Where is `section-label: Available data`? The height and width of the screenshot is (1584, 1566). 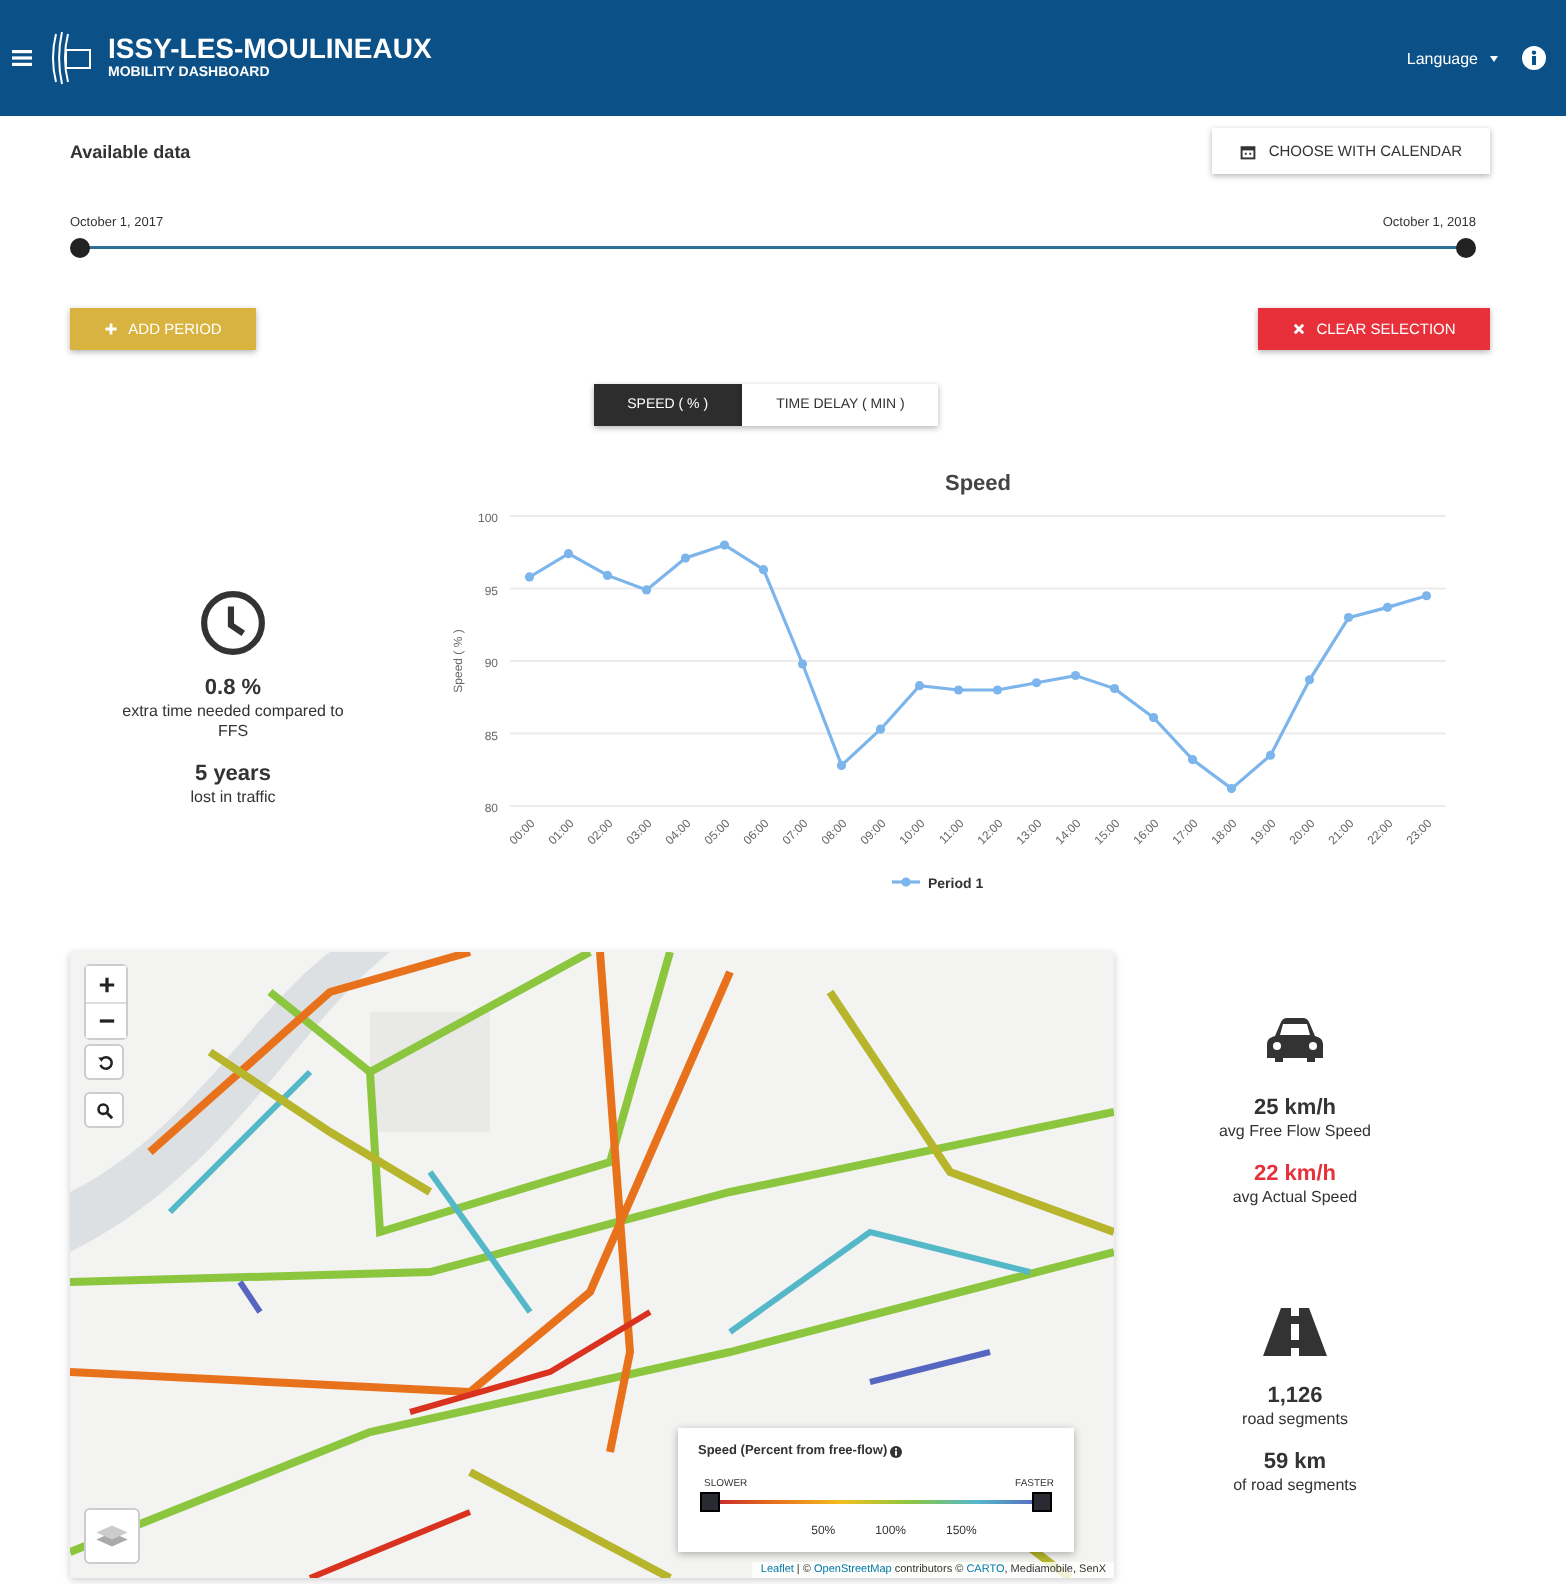 section-label: Available data is located at coordinates (130, 151).